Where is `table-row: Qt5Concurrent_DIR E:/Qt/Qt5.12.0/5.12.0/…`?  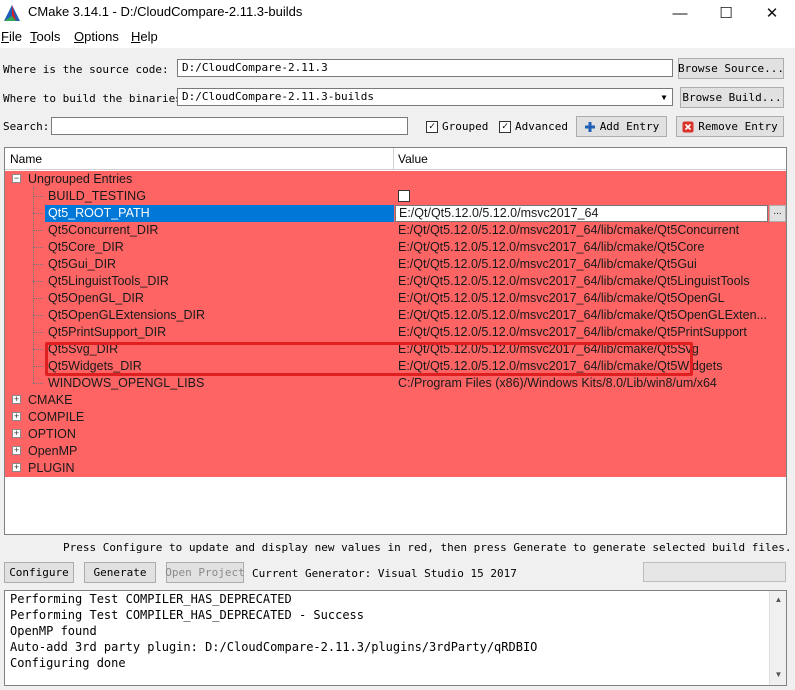
table-row: Qt5Concurrent_DIR E:/Qt/Qt5.12.0/5.12.0/… is located at coordinates (395, 230).